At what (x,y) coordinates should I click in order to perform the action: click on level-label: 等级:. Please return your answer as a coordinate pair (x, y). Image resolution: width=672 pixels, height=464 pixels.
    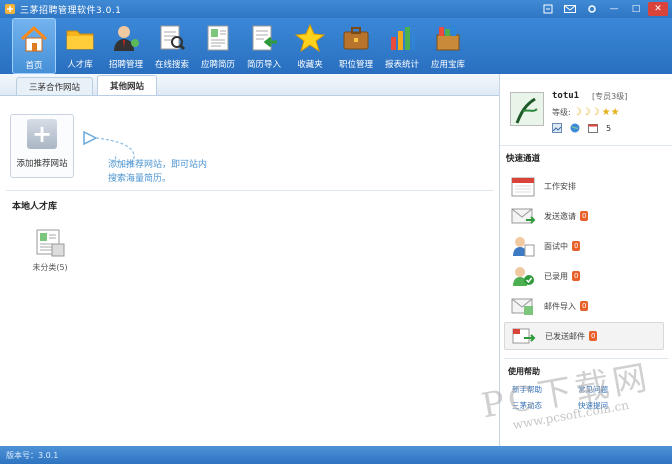
    Looking at the image, I should click on (561, 112).